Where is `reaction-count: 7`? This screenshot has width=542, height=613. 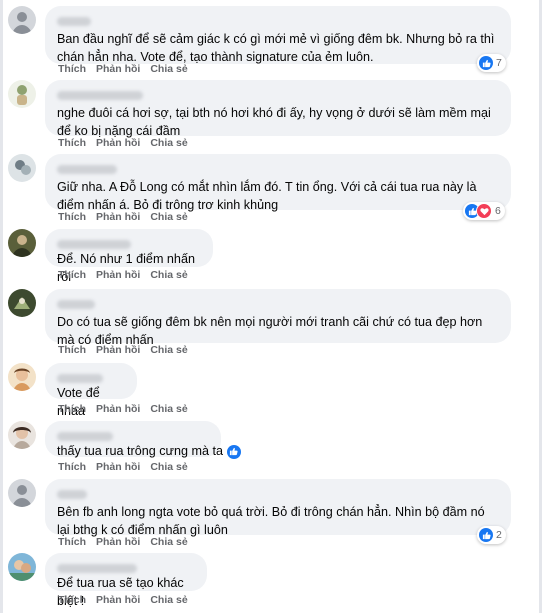
reaction-count: 7 is located at coordinates (499, 63).